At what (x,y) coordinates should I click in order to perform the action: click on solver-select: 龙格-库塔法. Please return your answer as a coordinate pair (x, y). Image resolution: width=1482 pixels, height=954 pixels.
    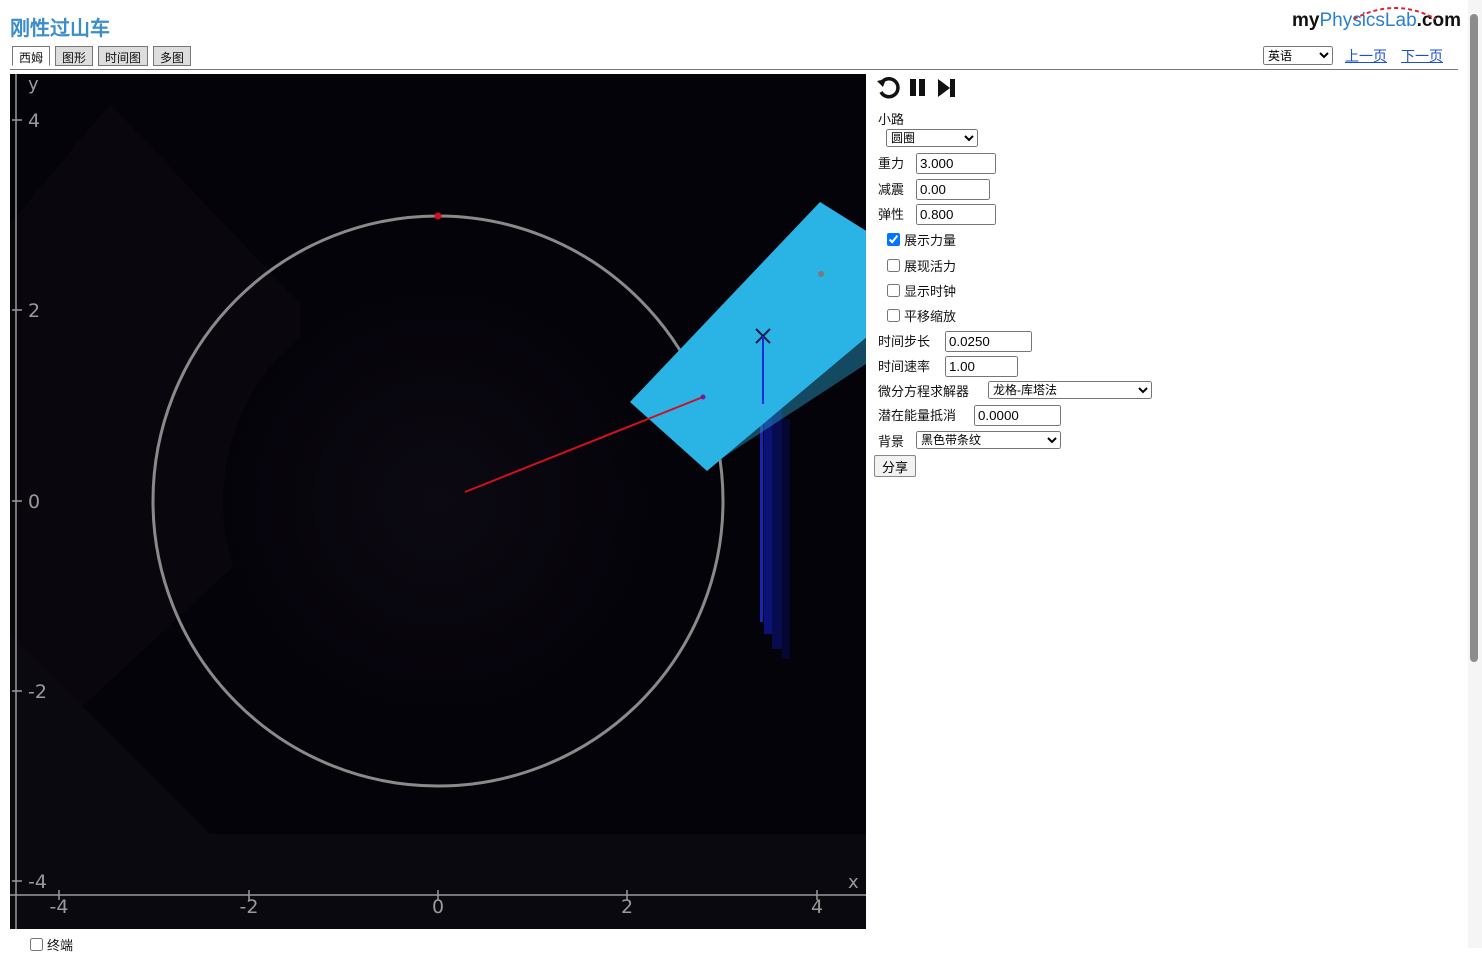
    Looking at the image, I should click on (1070, 390).